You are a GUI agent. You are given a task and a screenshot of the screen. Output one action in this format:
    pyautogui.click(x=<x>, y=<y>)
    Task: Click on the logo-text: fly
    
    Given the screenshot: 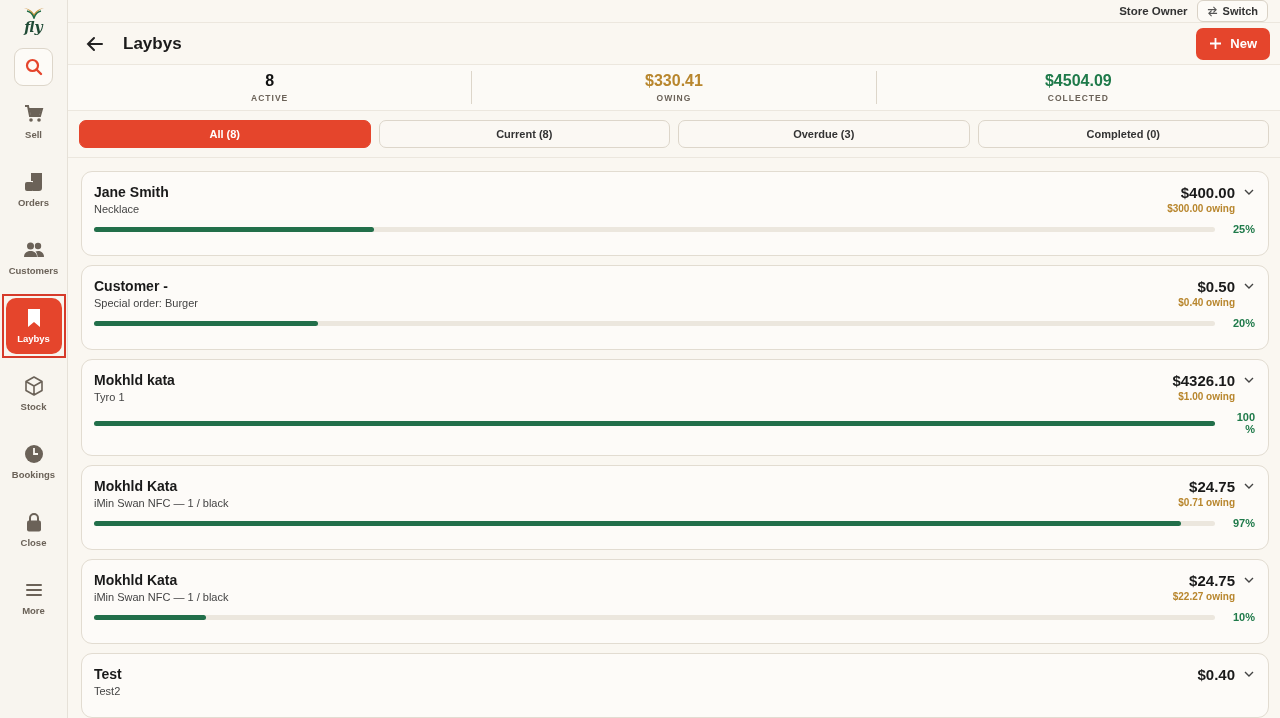 What is the action you would take?
    pyautogui.click(x=33, y=27)
    